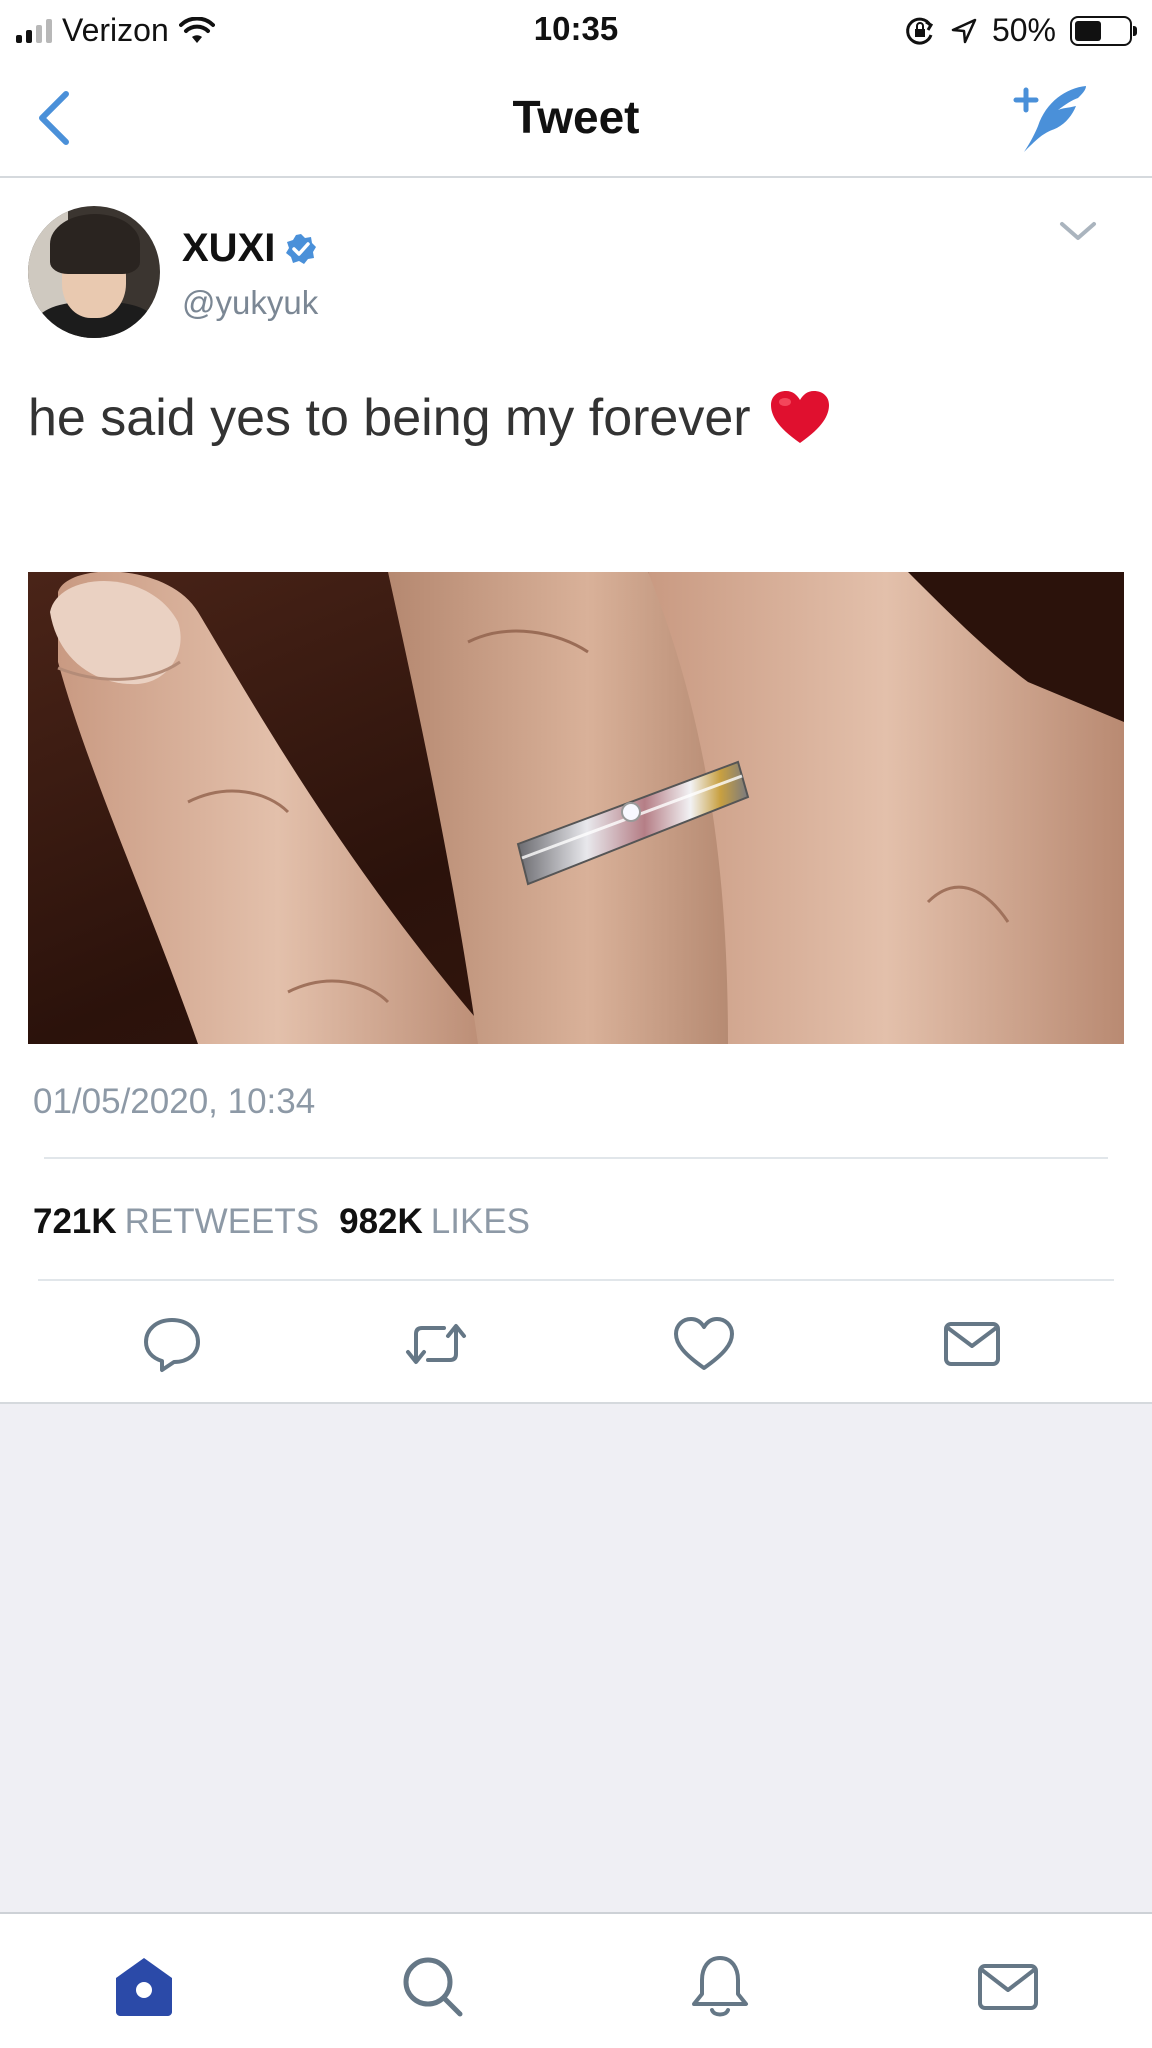  I want to click on reply-icon, so click(172, 1344).